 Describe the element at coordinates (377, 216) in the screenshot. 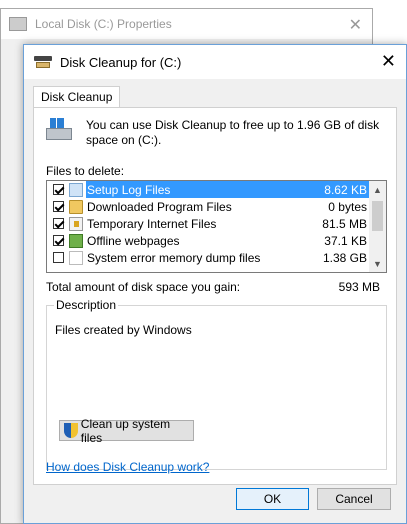

I see `scrollbar-thumb` at that location.